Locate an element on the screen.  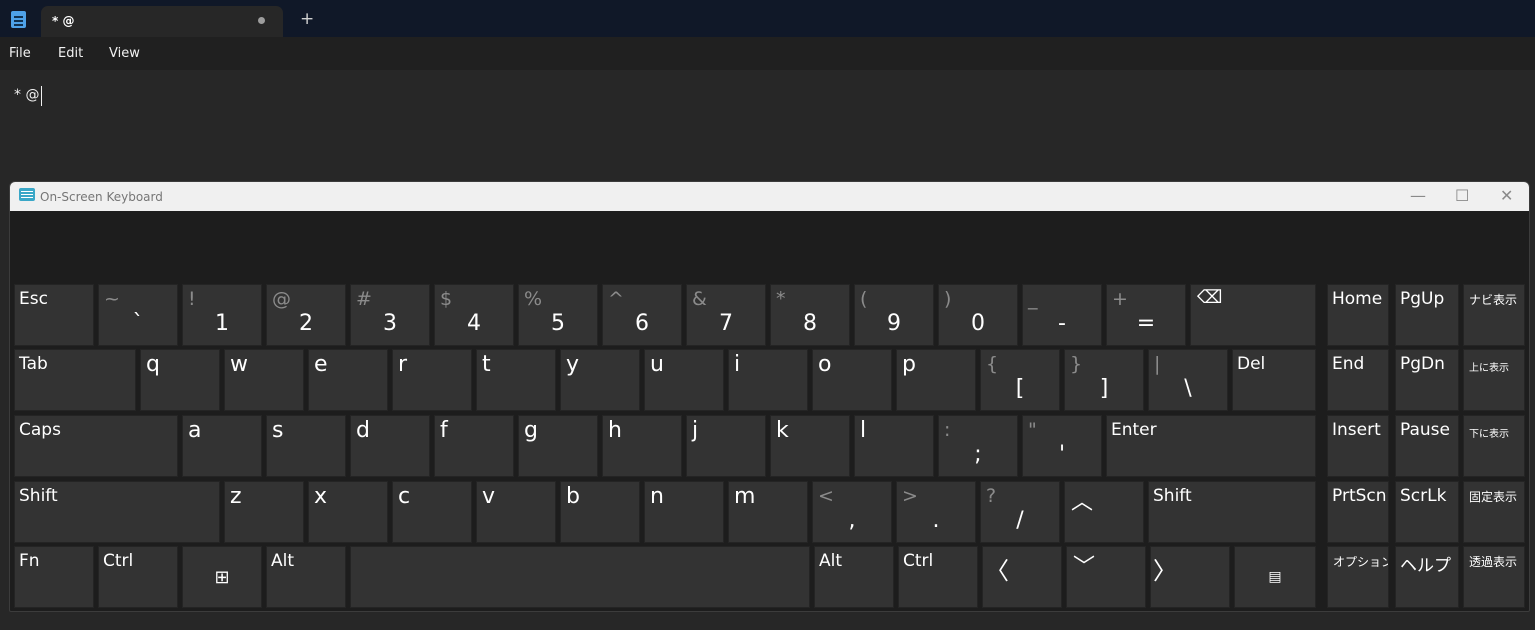
key-8: * 8 is located at coordinates (810, 315).